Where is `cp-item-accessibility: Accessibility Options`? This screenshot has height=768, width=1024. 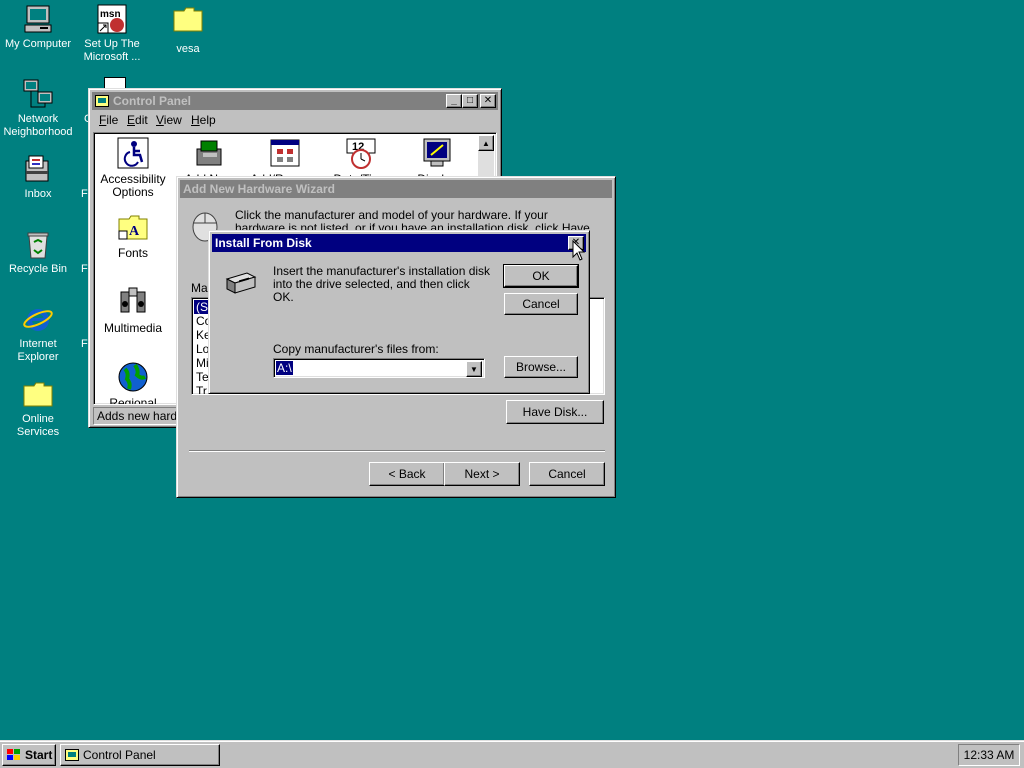 cp-item-accessibility: Accessibility Options is located at coordinates (133, 168).